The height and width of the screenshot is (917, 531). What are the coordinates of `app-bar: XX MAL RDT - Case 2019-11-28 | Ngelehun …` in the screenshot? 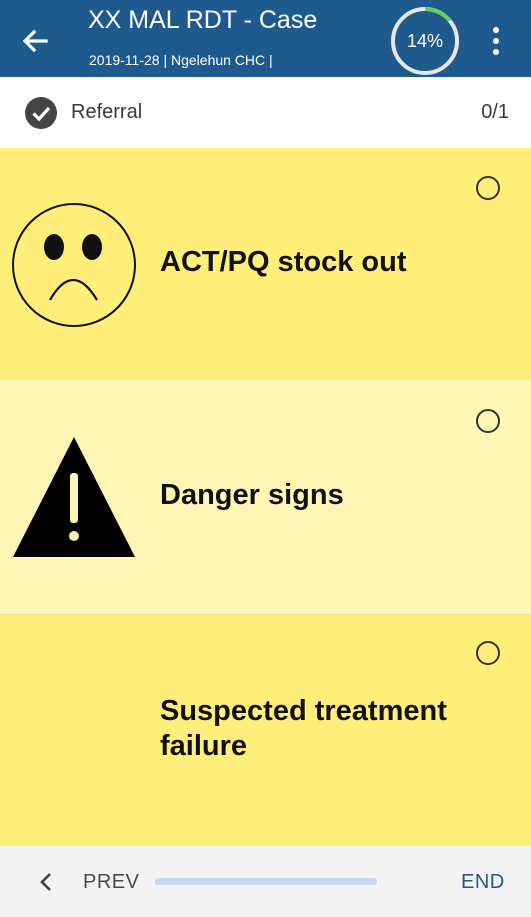 It's located at (265, 38).